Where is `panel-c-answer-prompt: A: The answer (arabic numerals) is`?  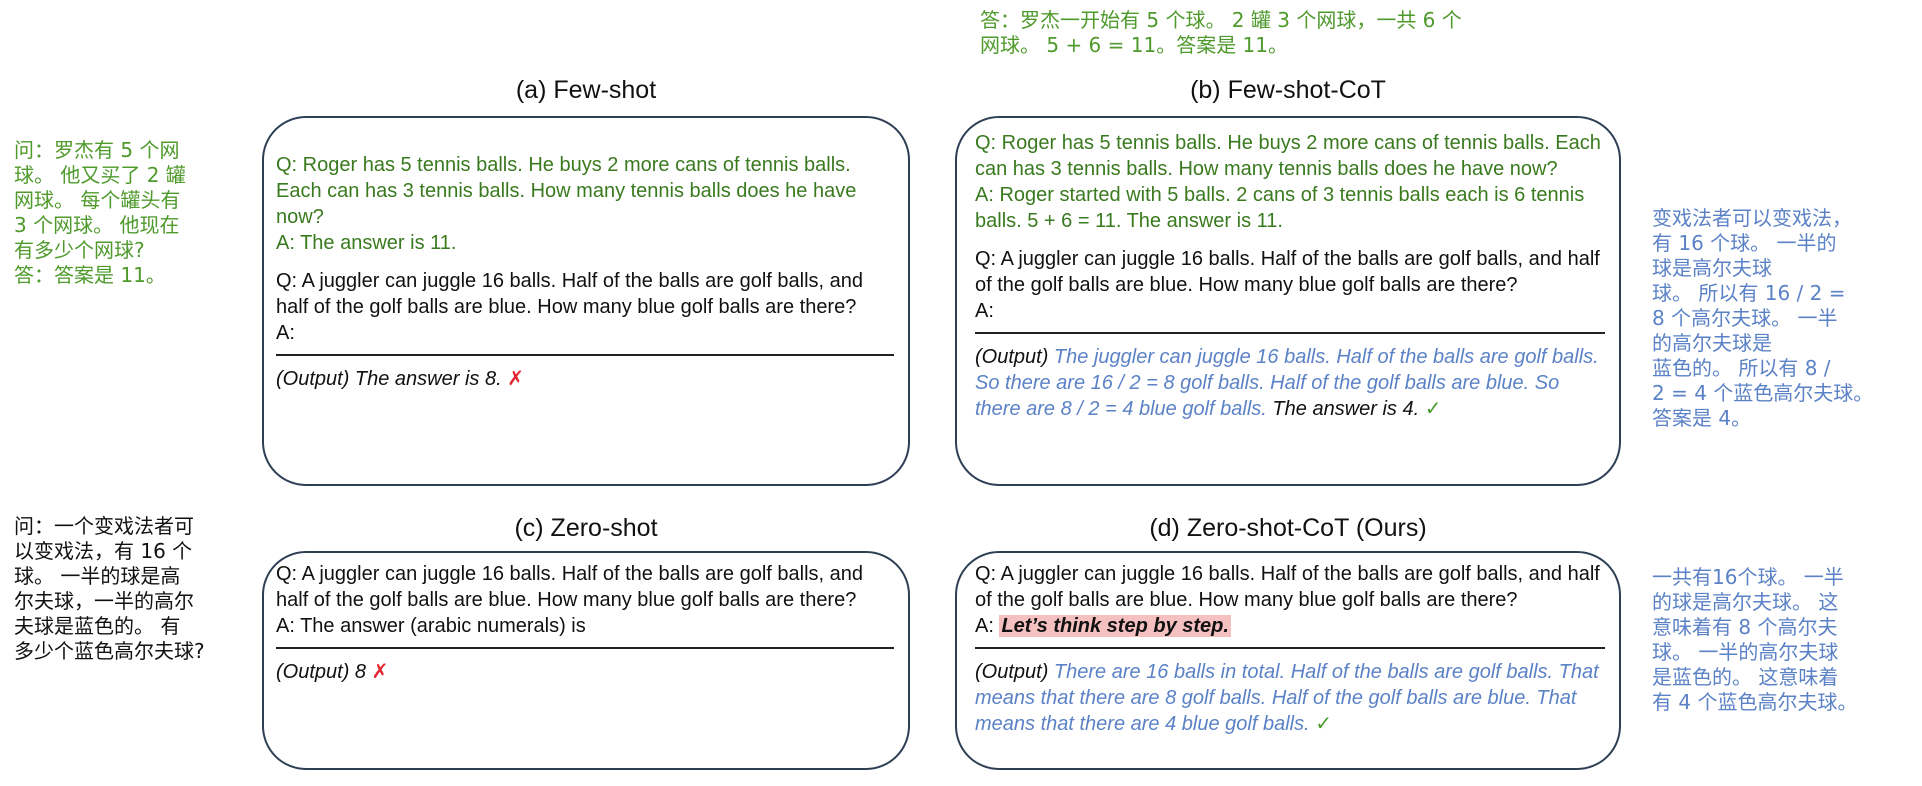
panel-c-answer-prompt: A: The answer (arabic numerals) is is located at coordinates (431, 626).